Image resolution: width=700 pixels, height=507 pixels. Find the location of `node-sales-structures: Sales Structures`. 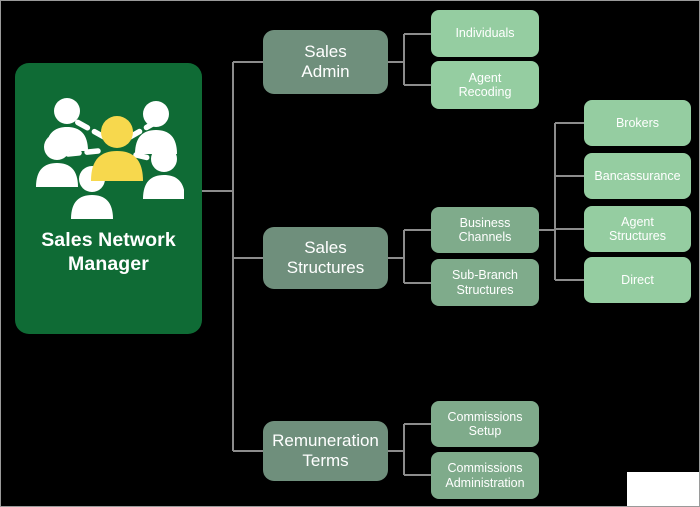

node-sales-structures: Sales Structures is located at coordinates (325, 258).